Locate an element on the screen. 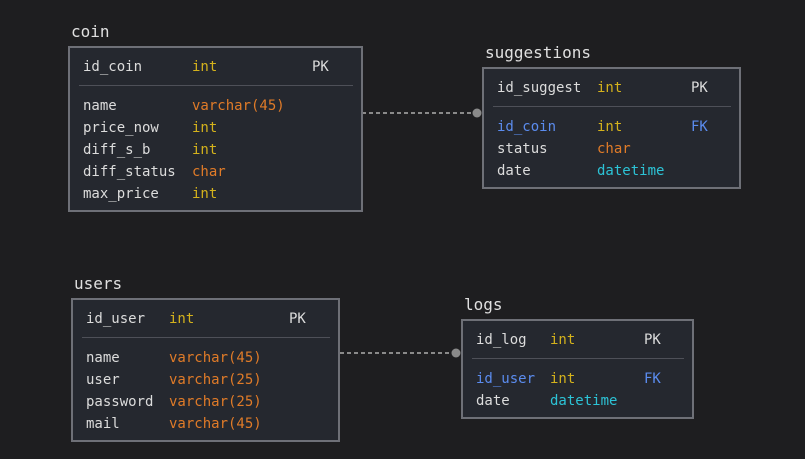 The height and width of the screenshot is (459, 805). table-row: price_now int is located at coordinates (215, 128).